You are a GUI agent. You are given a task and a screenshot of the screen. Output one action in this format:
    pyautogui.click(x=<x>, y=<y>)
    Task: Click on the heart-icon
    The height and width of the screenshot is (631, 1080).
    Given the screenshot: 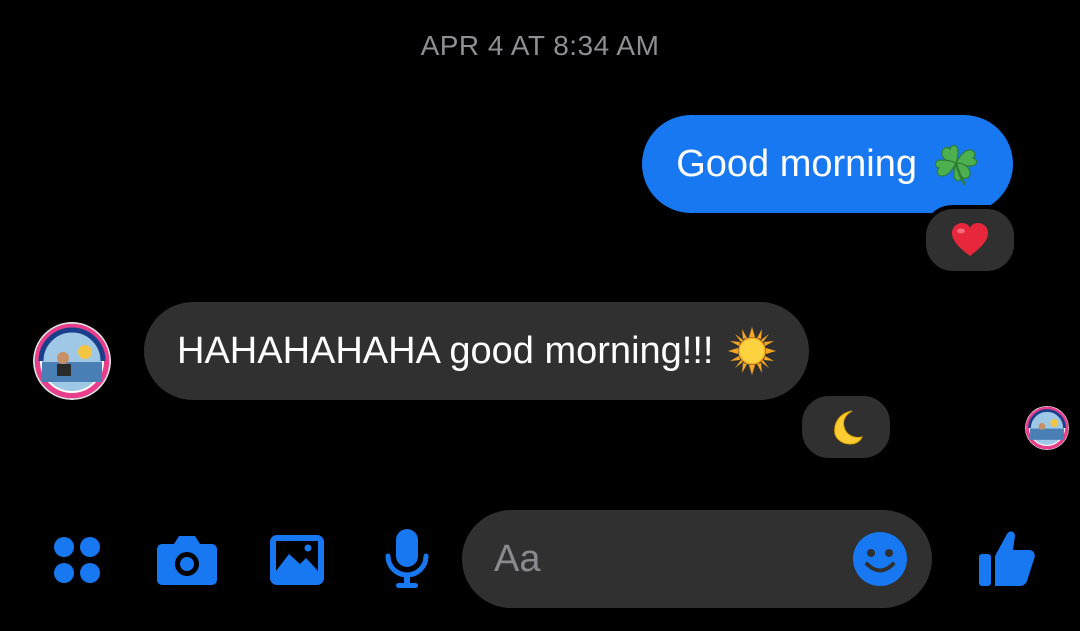 What is the action you would take?
    pyautogui.click(x=970, y=239)
    